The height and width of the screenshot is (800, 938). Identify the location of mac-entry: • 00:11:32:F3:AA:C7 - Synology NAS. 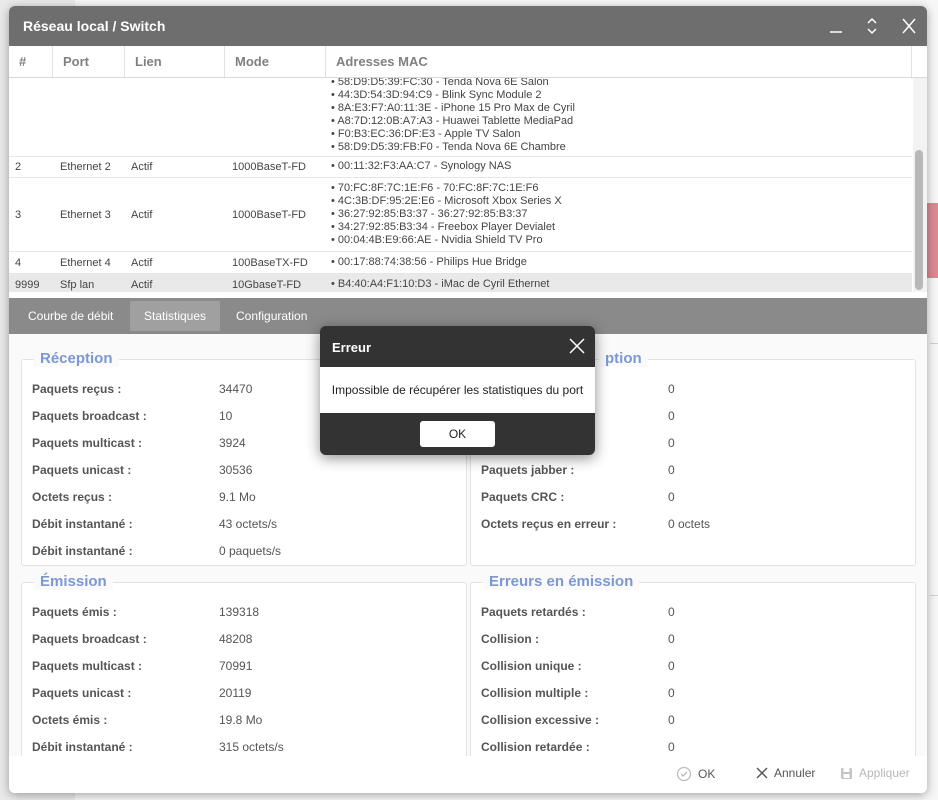
(421, 166).